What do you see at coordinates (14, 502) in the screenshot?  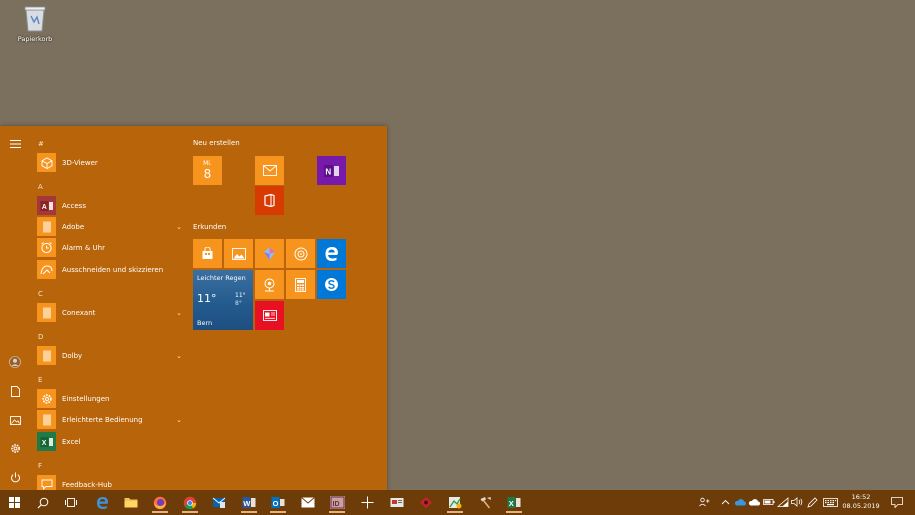 I see `windows-logo-icon` at bounding box center [14, 502].